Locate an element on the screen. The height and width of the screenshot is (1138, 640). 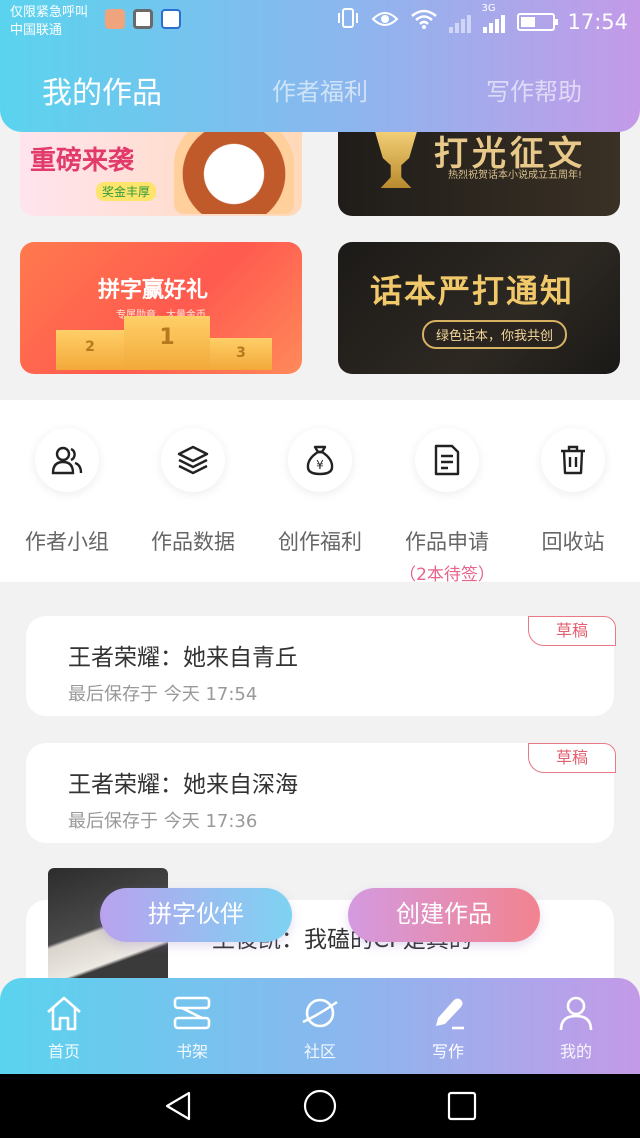
signal-1-icon is located at coordinates (460, 22).